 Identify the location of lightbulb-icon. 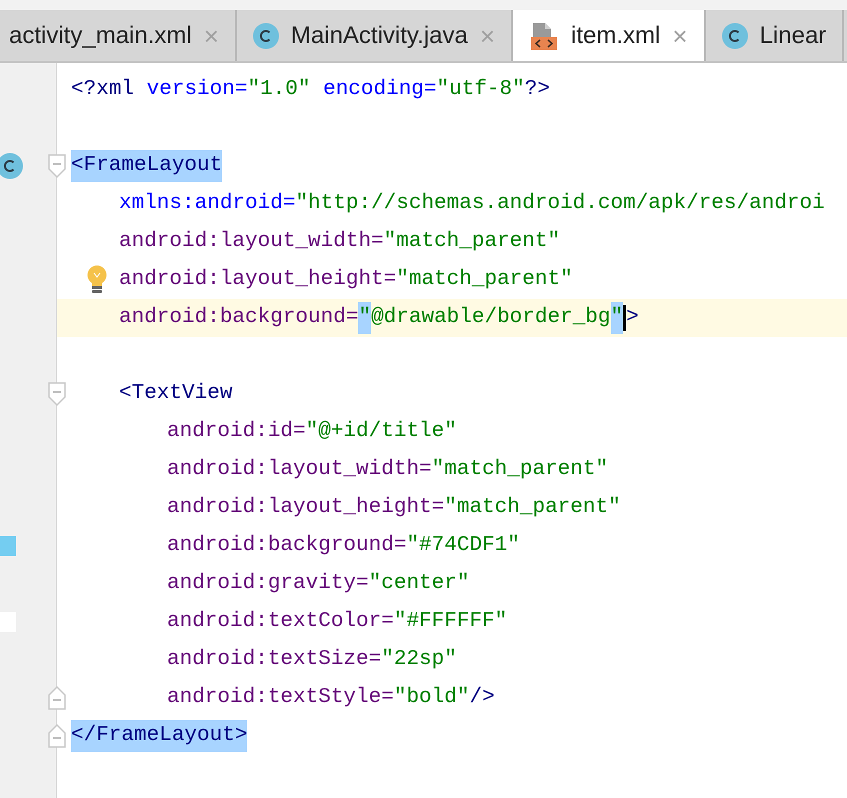
(97, 280).